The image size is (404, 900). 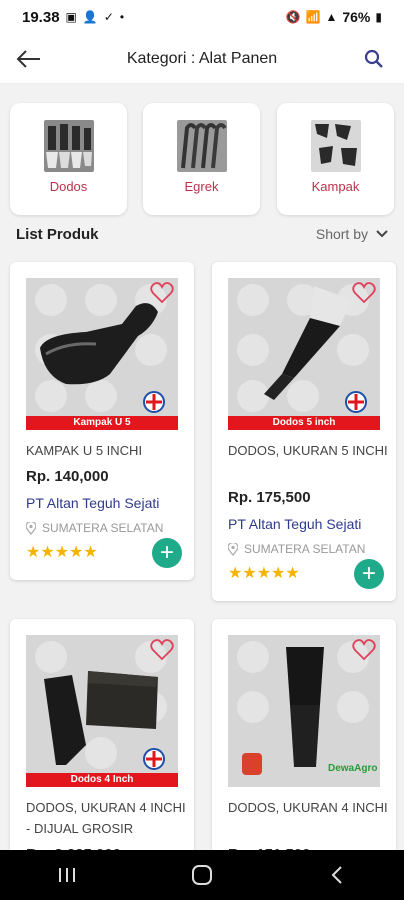 I want to click on list-header: List Produk Short by, so click(x=202, y=234).